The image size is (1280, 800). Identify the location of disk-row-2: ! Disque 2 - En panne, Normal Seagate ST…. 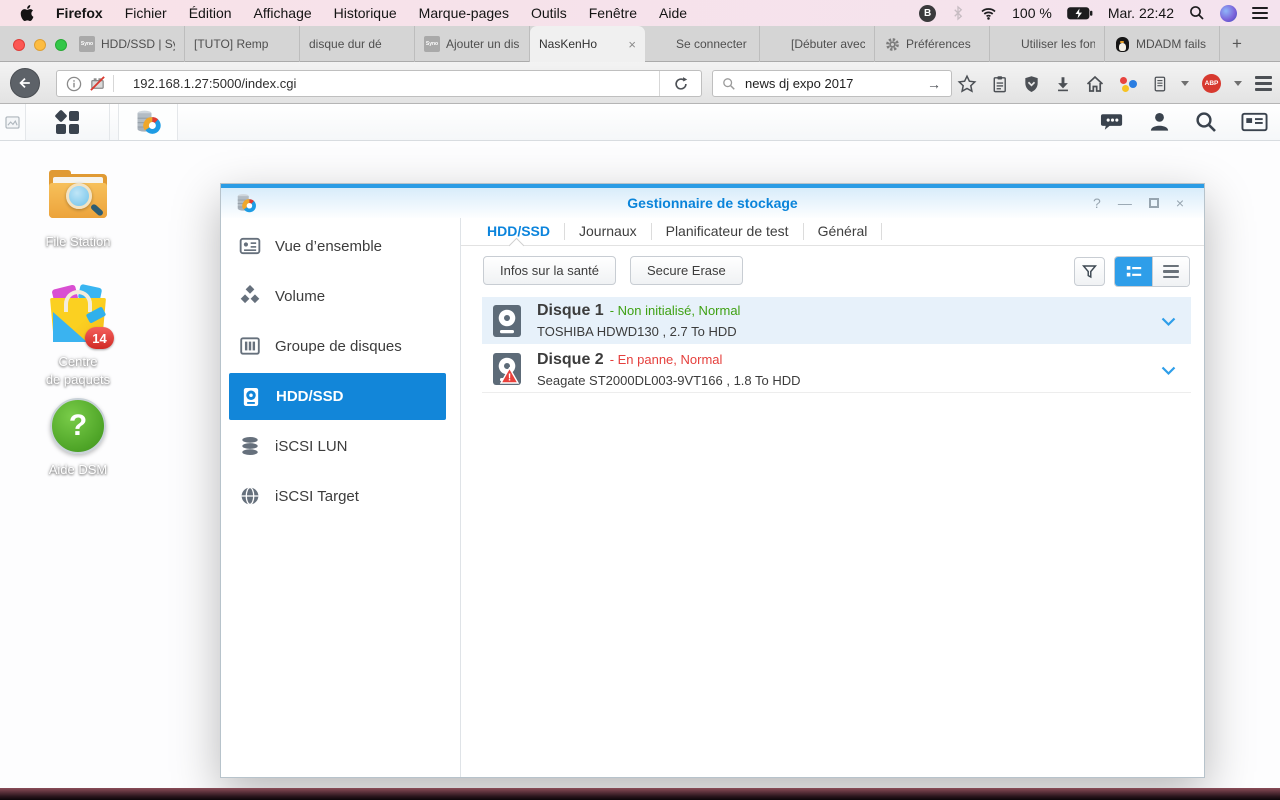
(836, 369).